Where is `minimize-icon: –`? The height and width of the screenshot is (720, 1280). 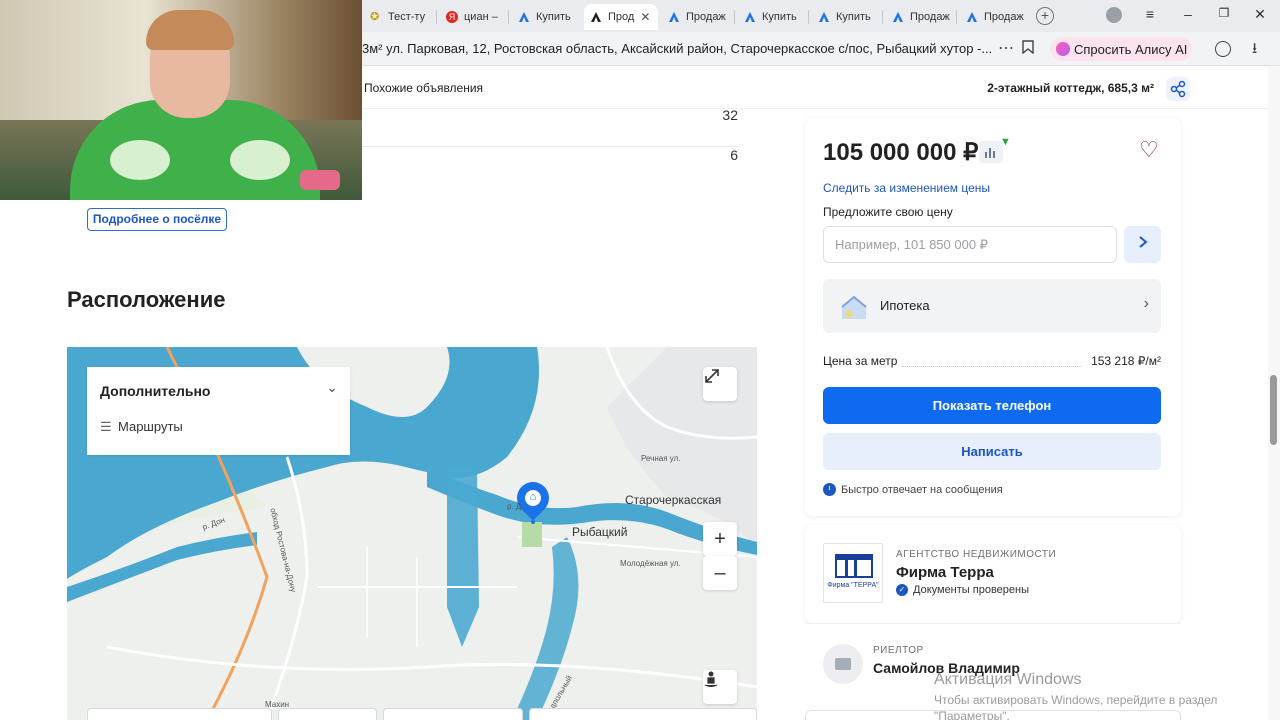 minimize-icon: – is located at coordinates (1188, 14).